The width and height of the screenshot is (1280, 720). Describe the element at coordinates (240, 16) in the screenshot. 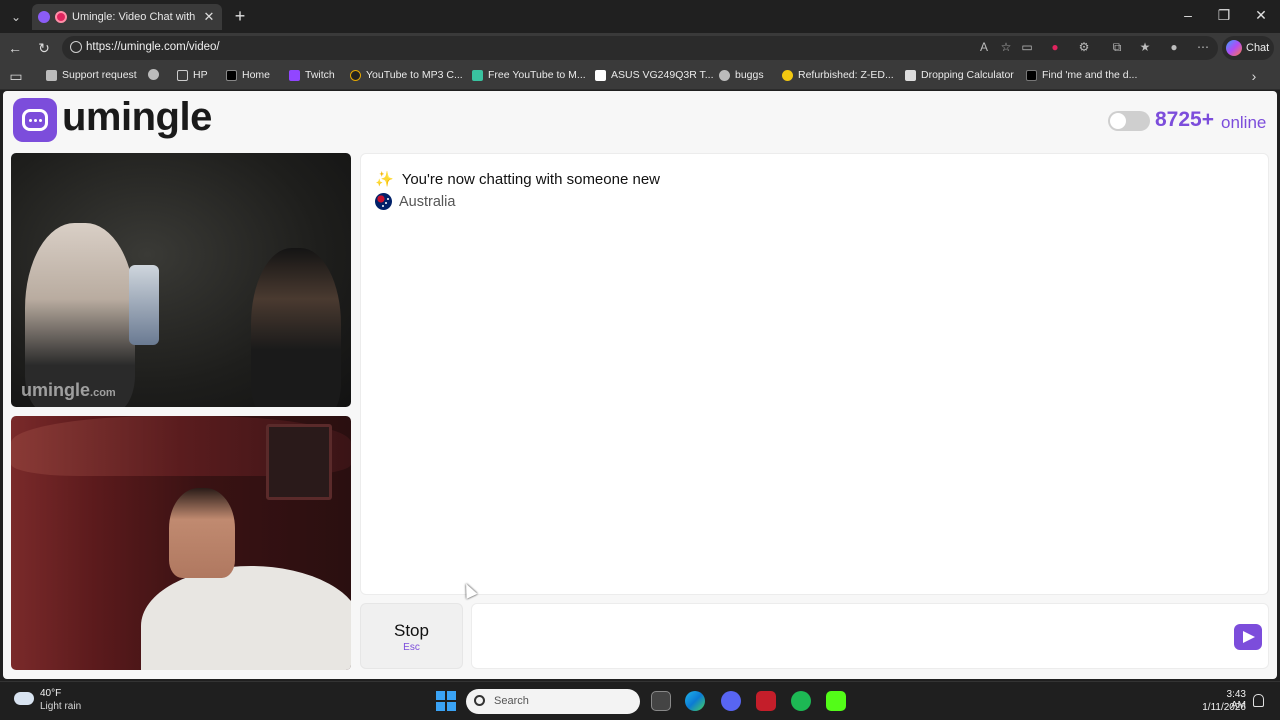

I see `new-tab-button: +` at that location.